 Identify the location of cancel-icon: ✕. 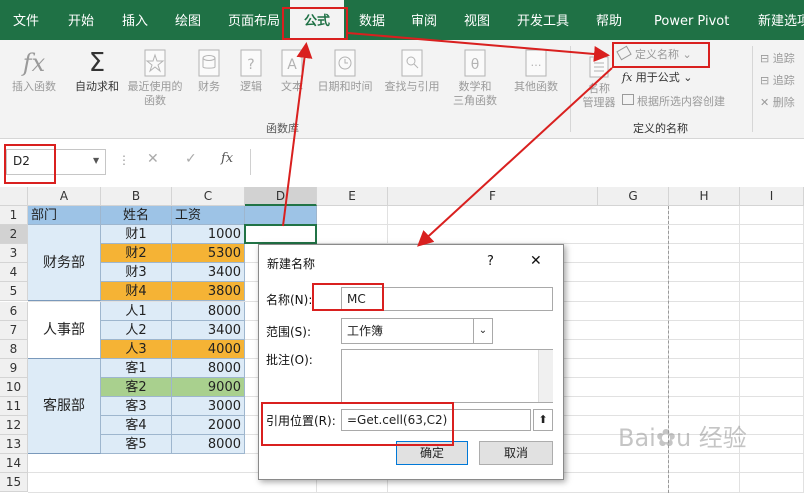
(153, 159).